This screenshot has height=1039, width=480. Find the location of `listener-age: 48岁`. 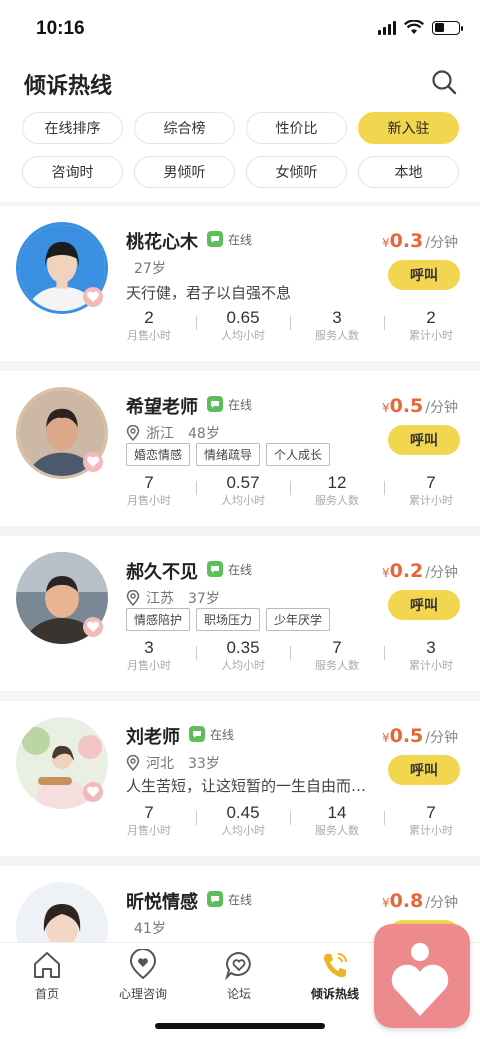

listener-age: 48岁 is located at coordinates (204, 434).